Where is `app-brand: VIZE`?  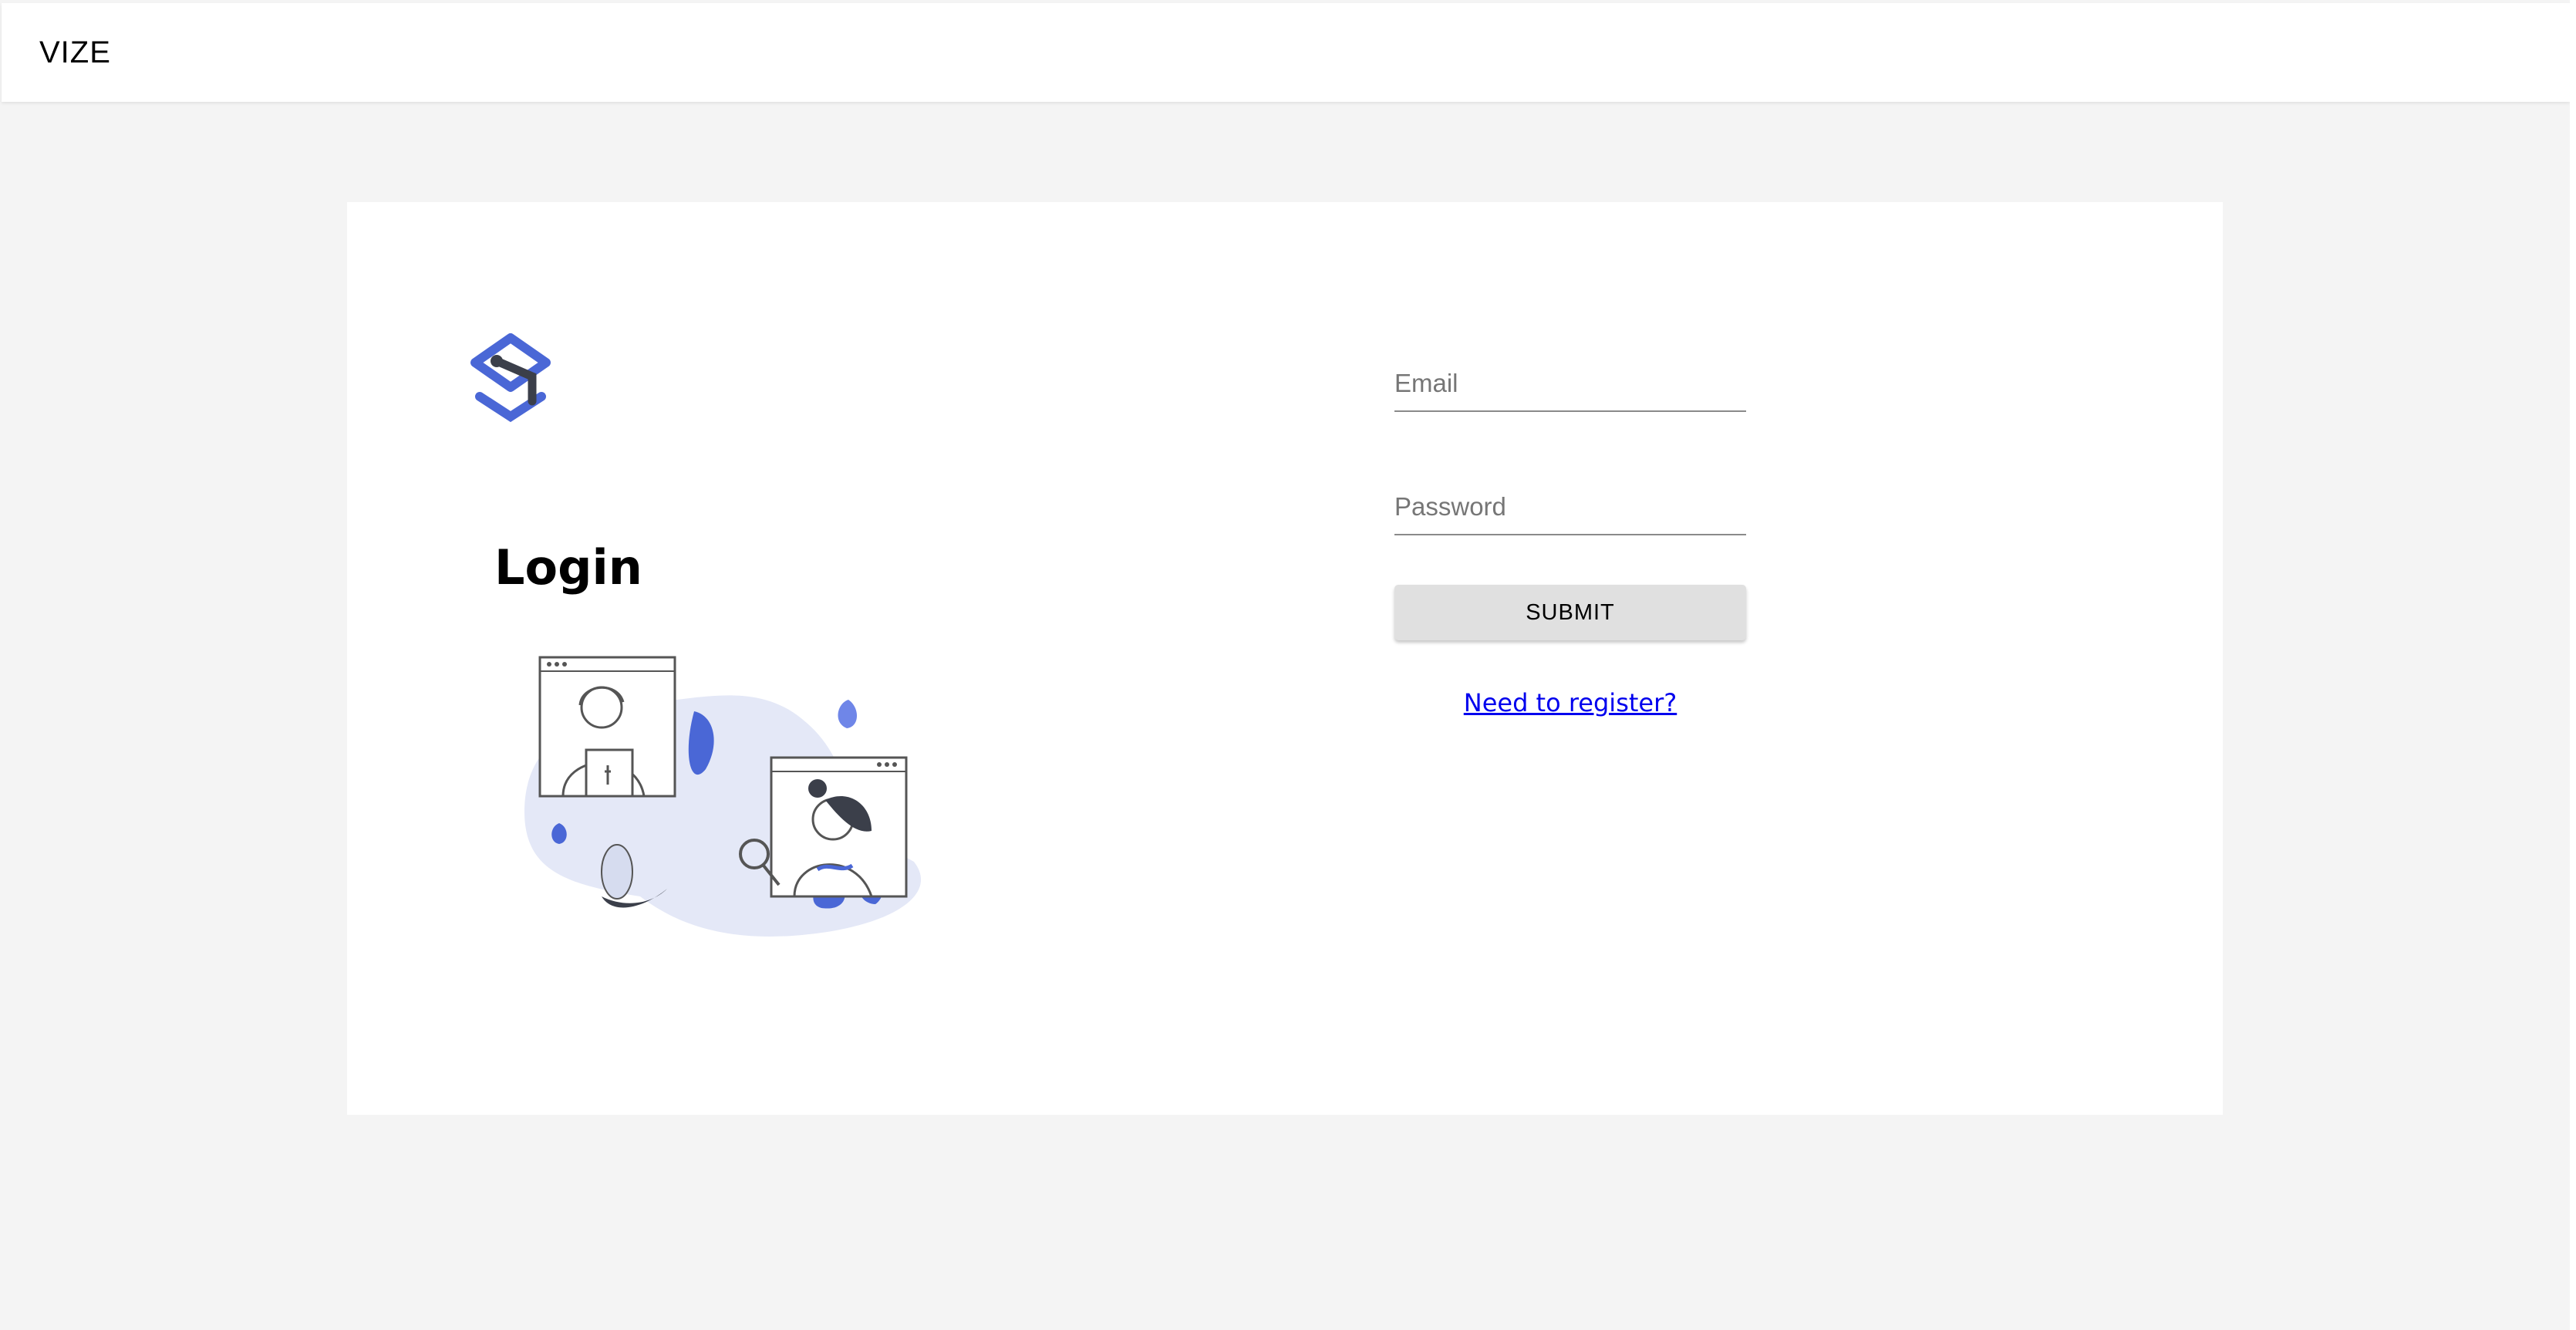 app-brand: VIZE is located at coordinates (75, 52).